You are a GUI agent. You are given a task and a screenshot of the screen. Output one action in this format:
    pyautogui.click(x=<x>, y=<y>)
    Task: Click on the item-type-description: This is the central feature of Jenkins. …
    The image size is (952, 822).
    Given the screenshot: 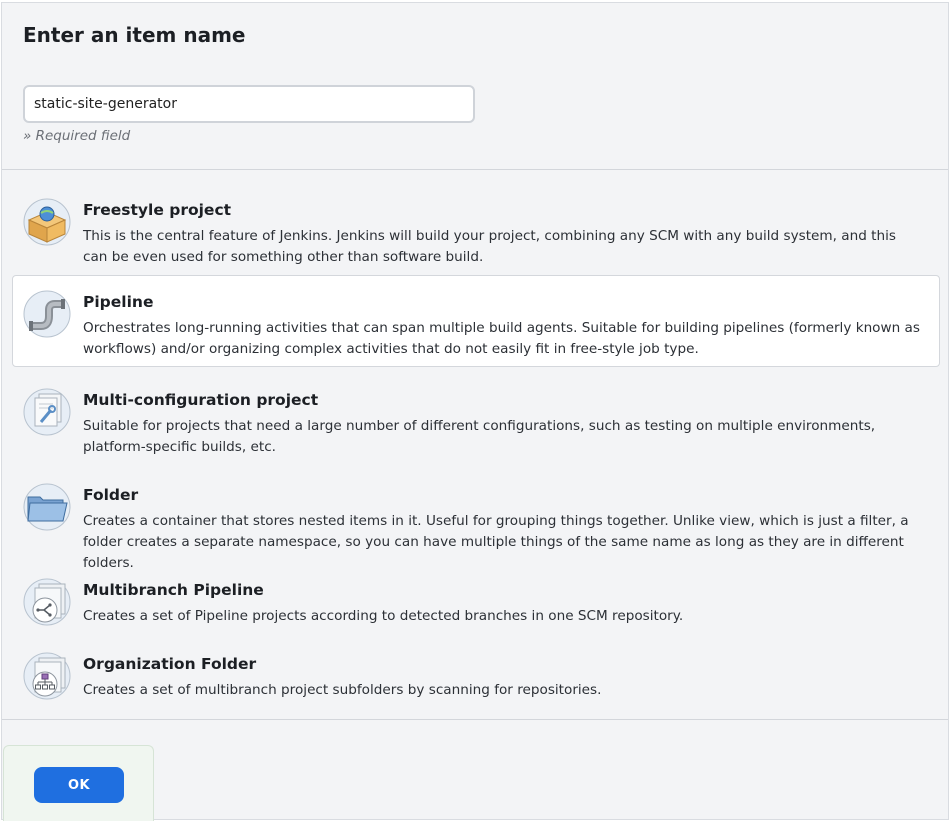 What is the action you would take?
    pyautogui.click(x=489, y=246)
    